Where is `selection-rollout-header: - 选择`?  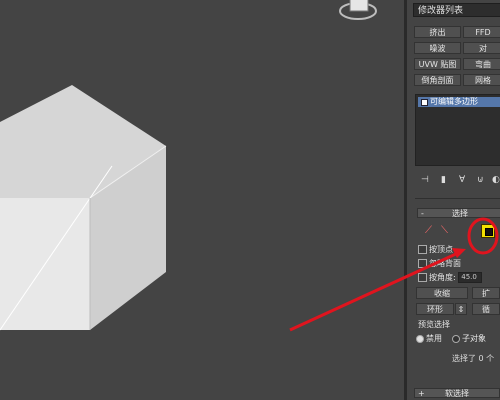
selection-rollout-header: - 选择 is located at coordinates (458, 213).